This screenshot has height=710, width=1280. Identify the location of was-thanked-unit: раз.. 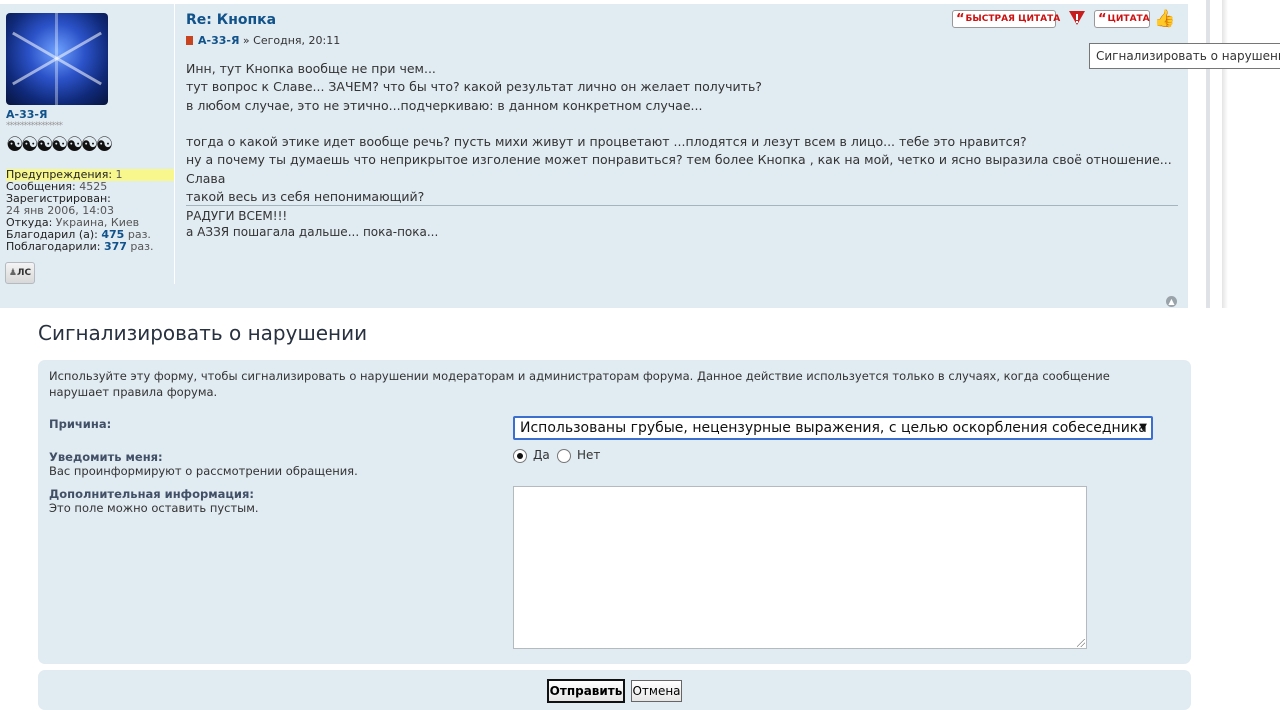
(142, 246).